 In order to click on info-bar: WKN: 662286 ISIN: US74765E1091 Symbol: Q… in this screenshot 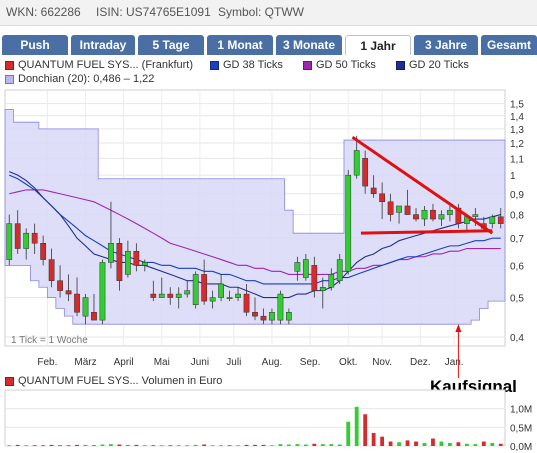, I will do `click(268, 13)`.